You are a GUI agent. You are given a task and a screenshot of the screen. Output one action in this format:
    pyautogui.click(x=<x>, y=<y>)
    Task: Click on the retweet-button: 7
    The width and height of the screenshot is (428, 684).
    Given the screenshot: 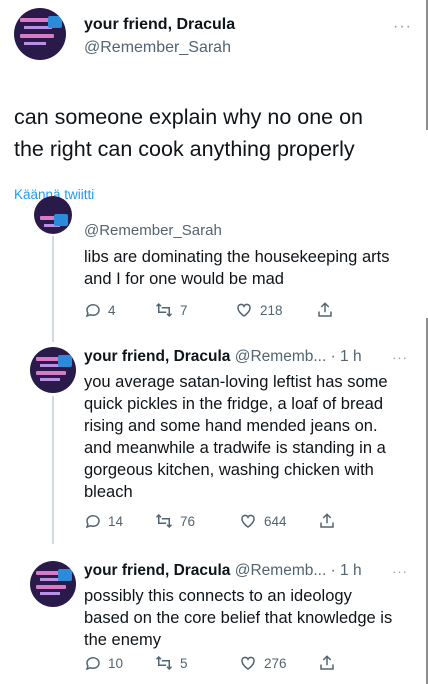 What is the action you would take?
    pyautogui.click(x=194, y=310)
    